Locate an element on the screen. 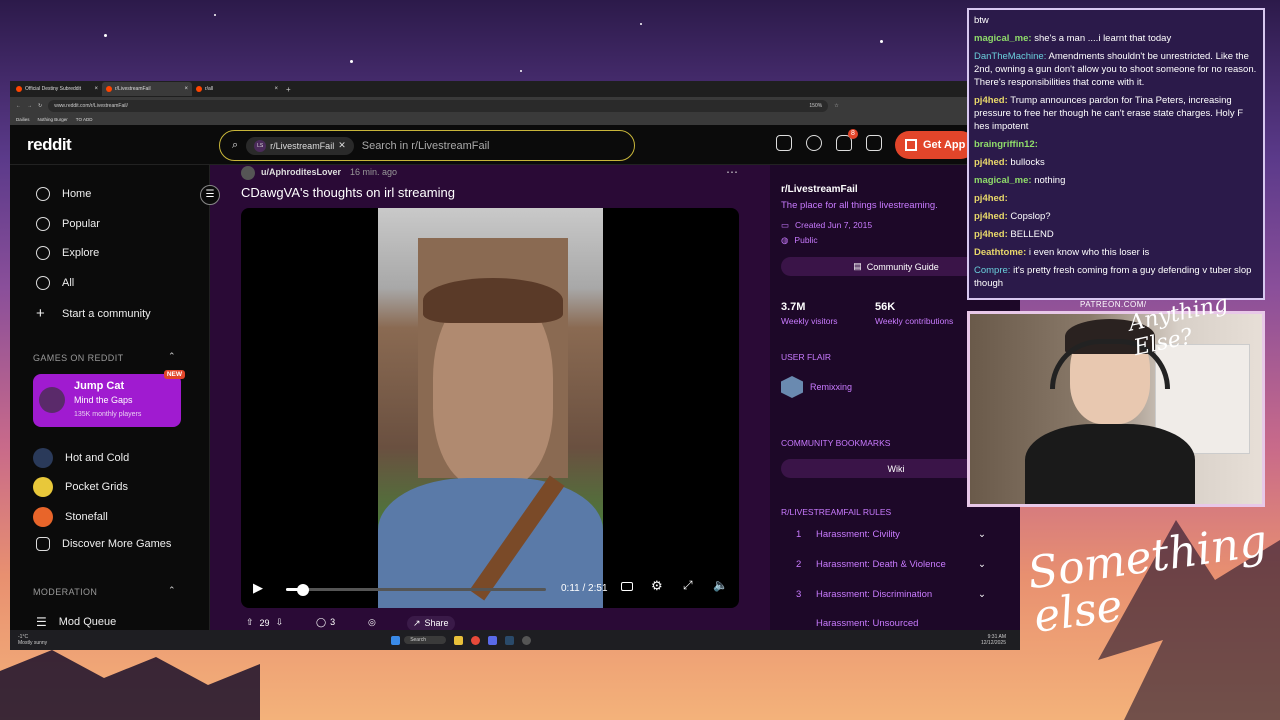 The height and width of the screenshot is (720, 1280). chat-username: DanTheMachine: is located at coordinates (1010, 56).